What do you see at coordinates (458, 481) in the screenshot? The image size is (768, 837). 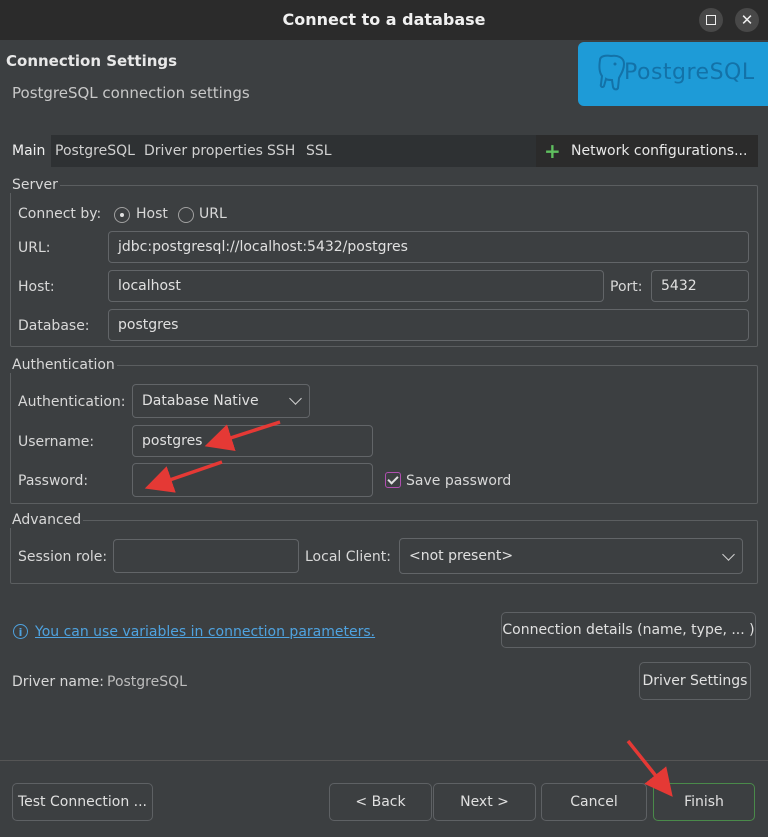 I see `save-password-label: Save password` at bounding box center [458, 481].